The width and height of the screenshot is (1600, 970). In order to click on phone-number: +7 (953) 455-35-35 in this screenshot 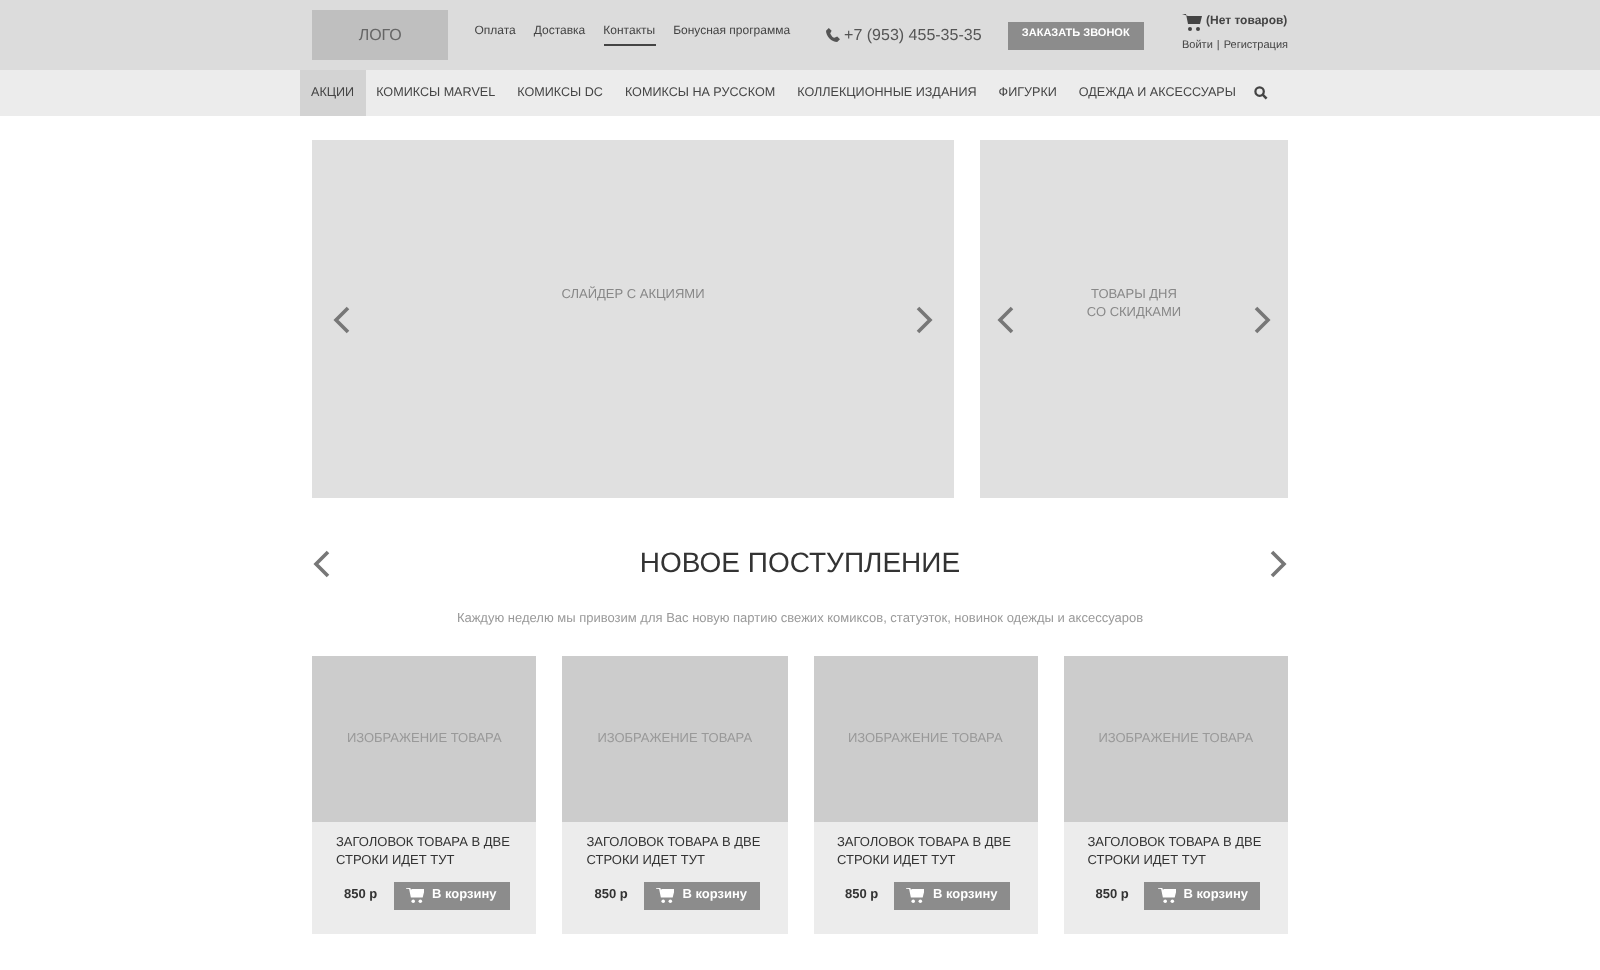, I will do `click(913, 35)`.